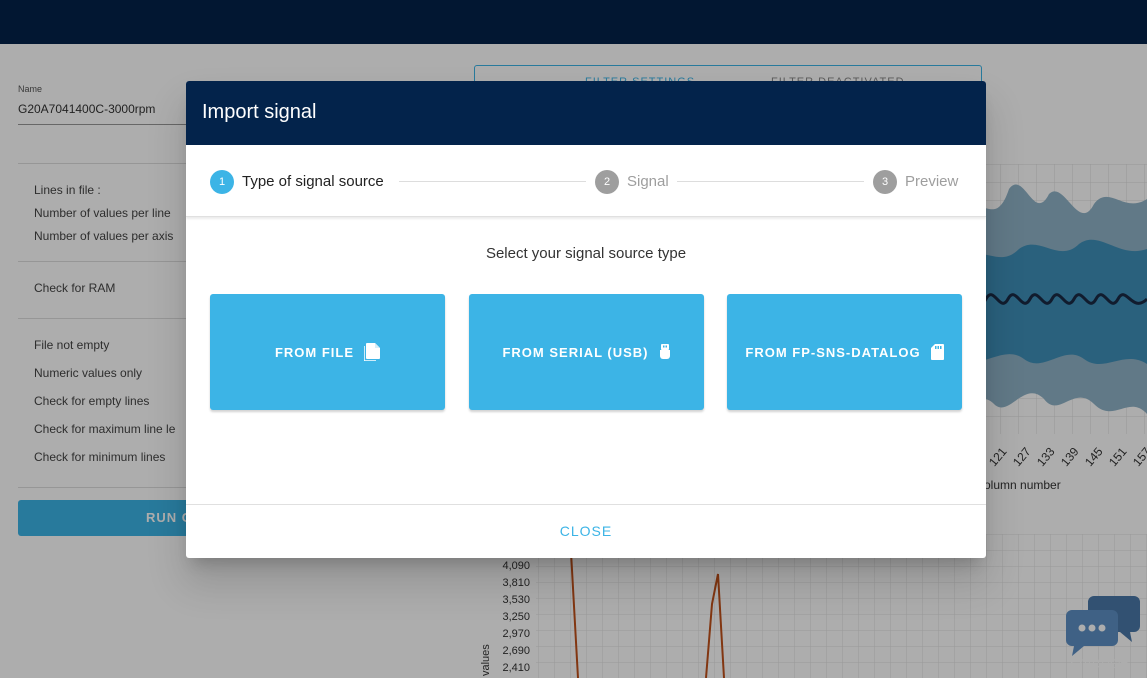 The height and width of the screenshot is (678, 1147). What do you see at coordinates (586, 253) in the screenshot?
I see `source-type-prompt: Select your signal source type` at bounding box center [586, 253].